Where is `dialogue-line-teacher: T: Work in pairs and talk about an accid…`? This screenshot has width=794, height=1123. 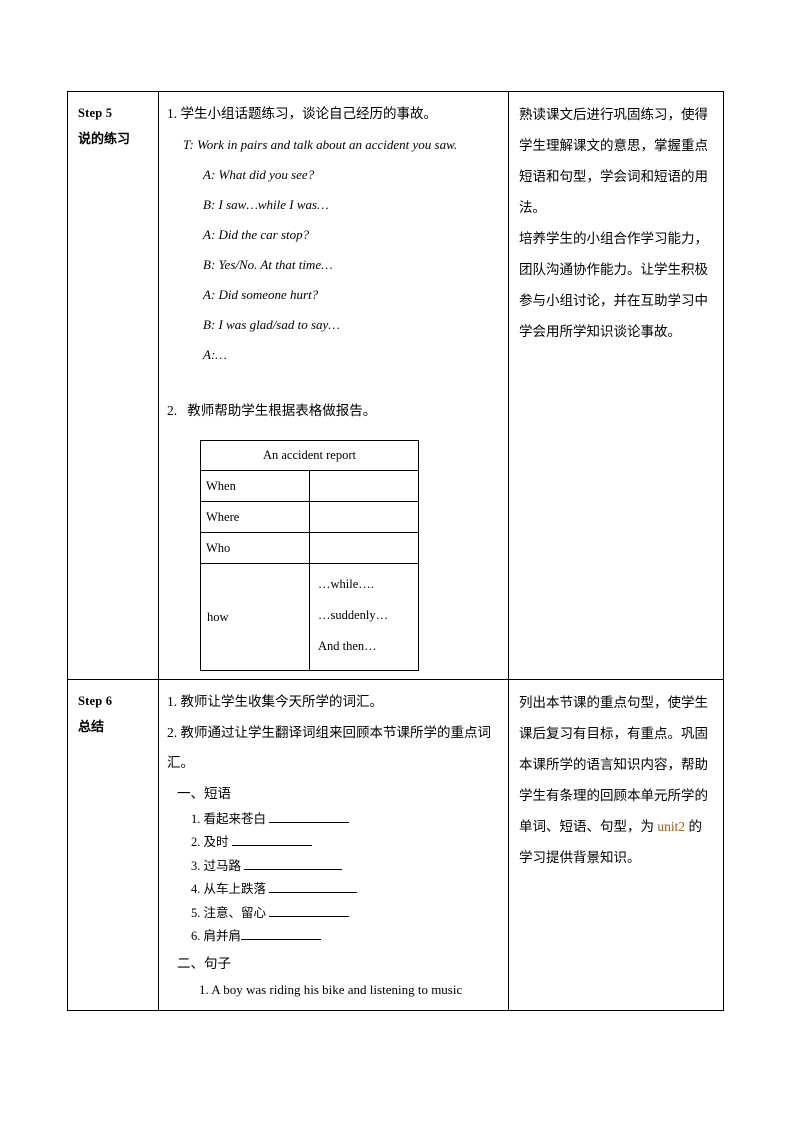
dialogue-line-teacher: T: Work in pairs and talk about an accid… is located at coordinates (320, 144).